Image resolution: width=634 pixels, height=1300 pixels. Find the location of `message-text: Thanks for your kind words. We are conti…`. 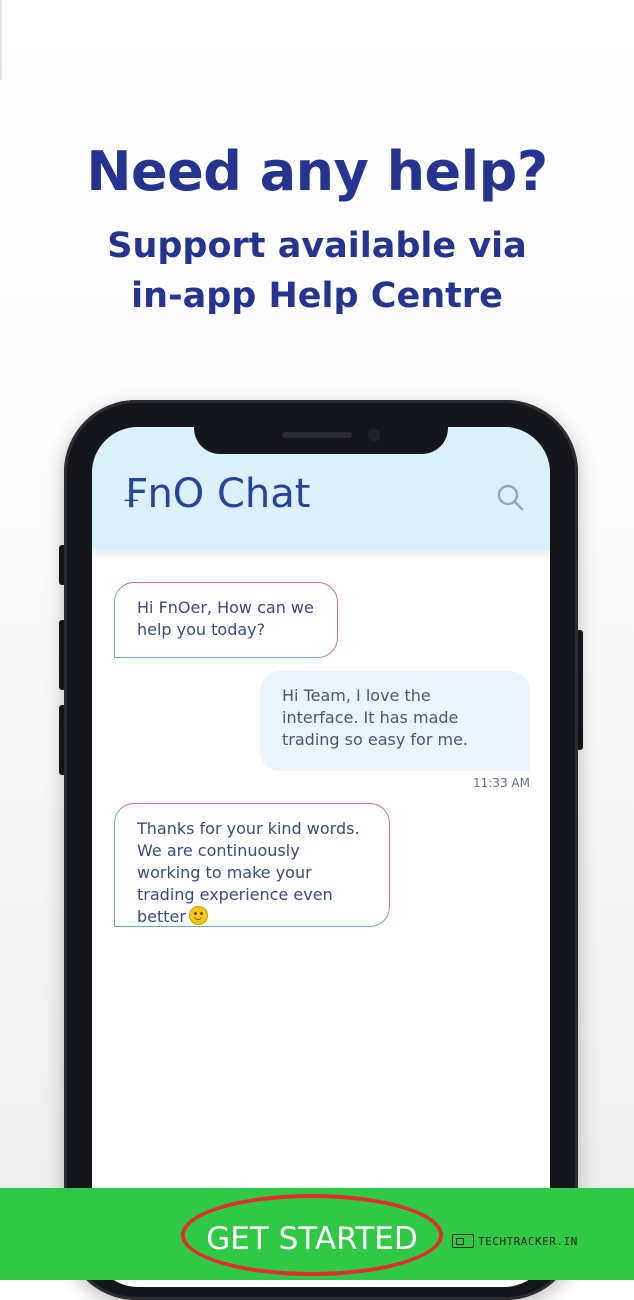

message-text: Thanks for your kind words. We are conti… is located at coordinates (248, 872).